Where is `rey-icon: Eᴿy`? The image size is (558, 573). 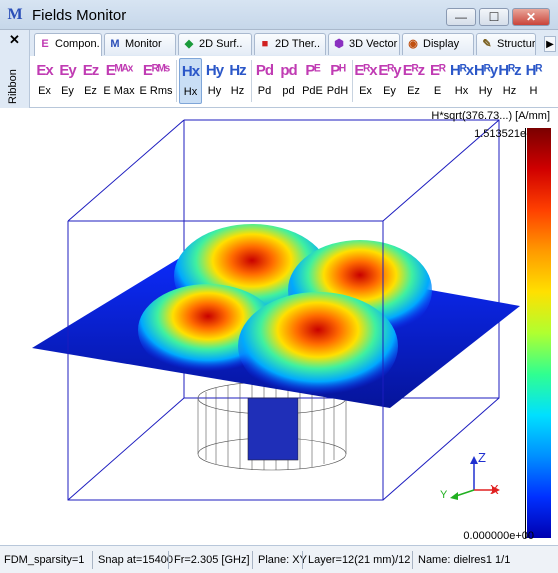
rey-icon: Eᴿy is located at coordinates (389, 70).